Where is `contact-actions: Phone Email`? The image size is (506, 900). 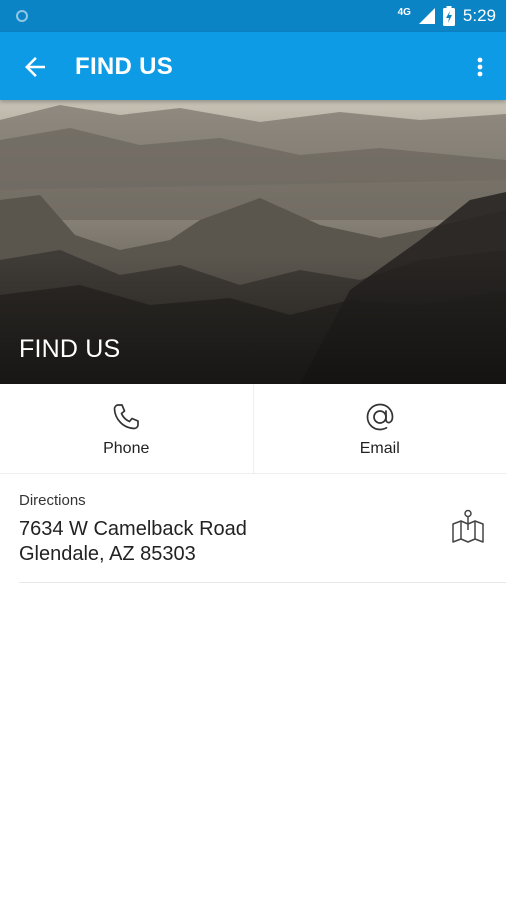
contact-actions: Phone Email is located at coordinates (253, 429).